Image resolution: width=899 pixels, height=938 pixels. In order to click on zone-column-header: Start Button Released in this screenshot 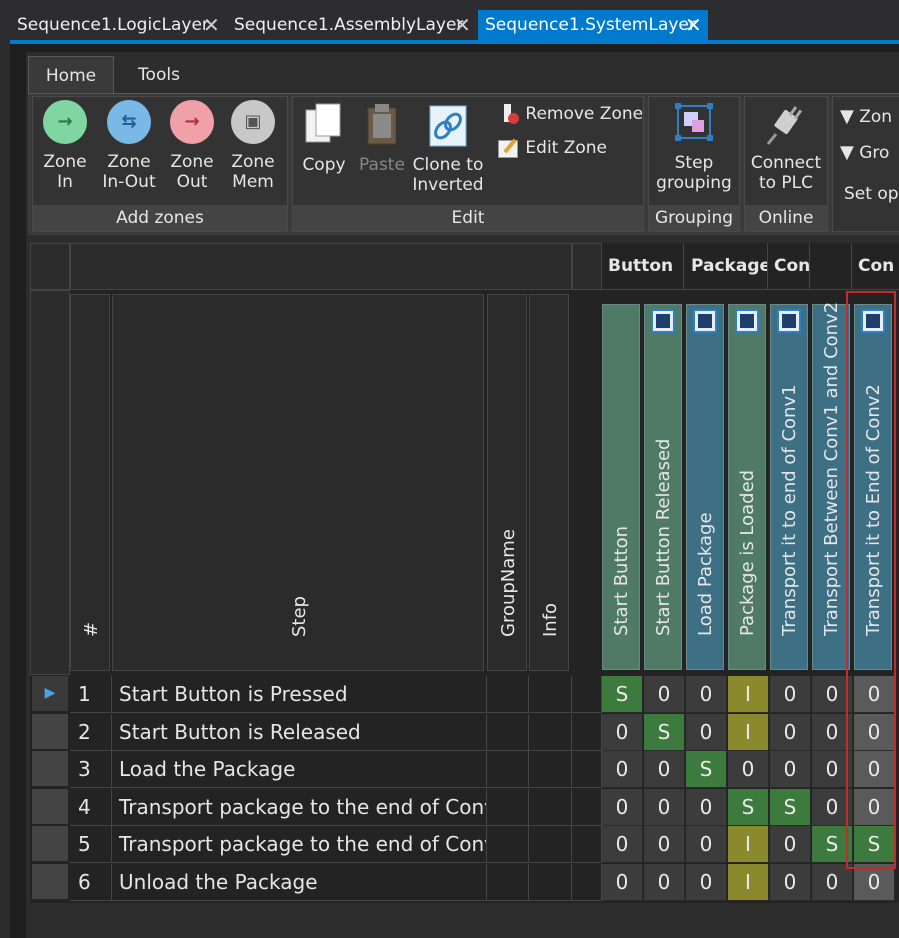, I will do `click(663, 487)`.